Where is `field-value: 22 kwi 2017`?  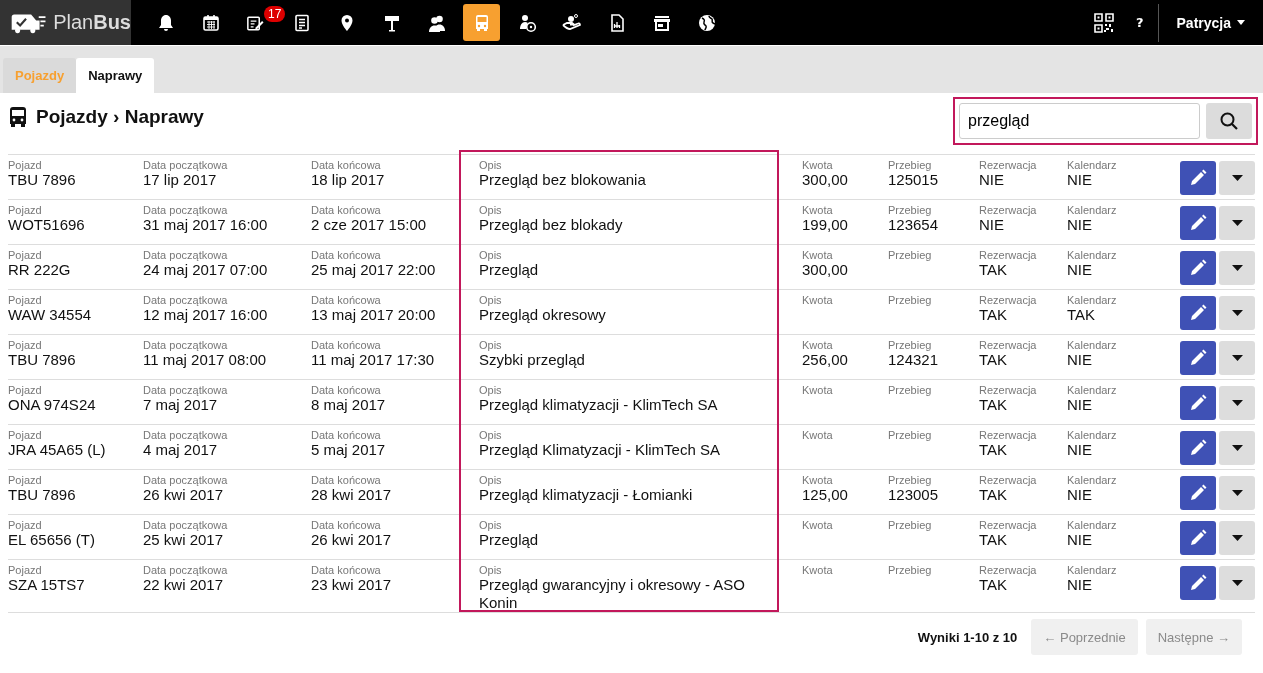 field-value: 22 kwi 2017 is located at coordinates (184, 585).